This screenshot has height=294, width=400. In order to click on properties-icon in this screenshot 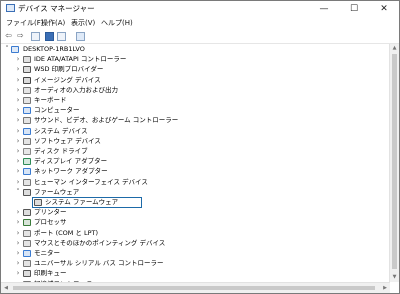, I will do `click(35, 36)`.